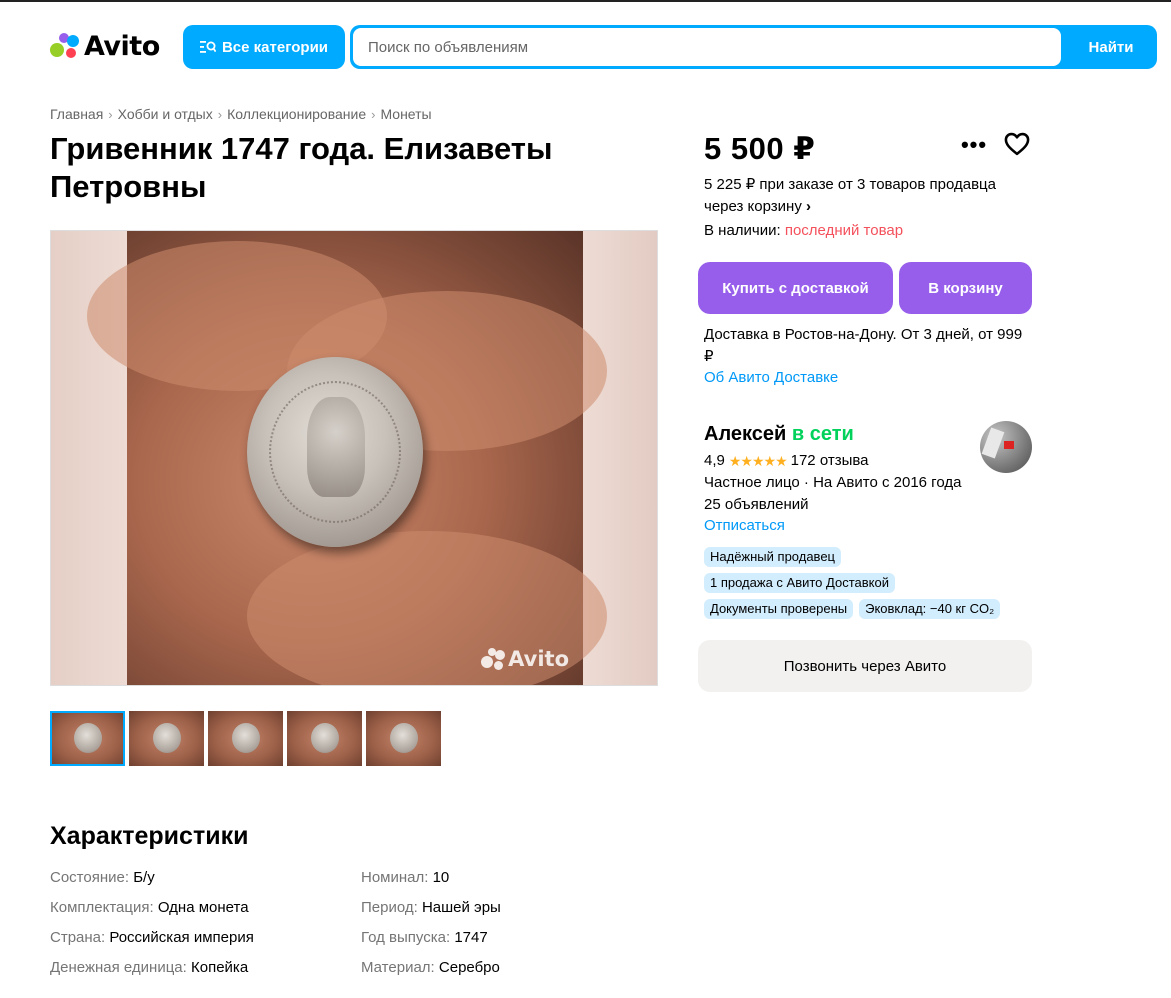 Image resolution: width=1171 pixels, height=998 pixels. What do you see at coordinates (122, 46) in the screenshot?
I see `logo-text: Avito` at bounding box center [122, 46].